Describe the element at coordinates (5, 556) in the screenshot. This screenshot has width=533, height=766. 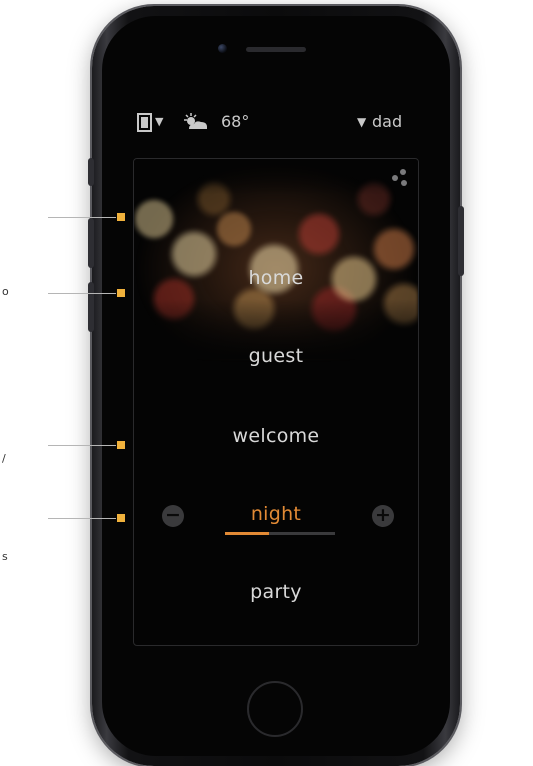
I see `callout-text-fragment-3: s` at that location.